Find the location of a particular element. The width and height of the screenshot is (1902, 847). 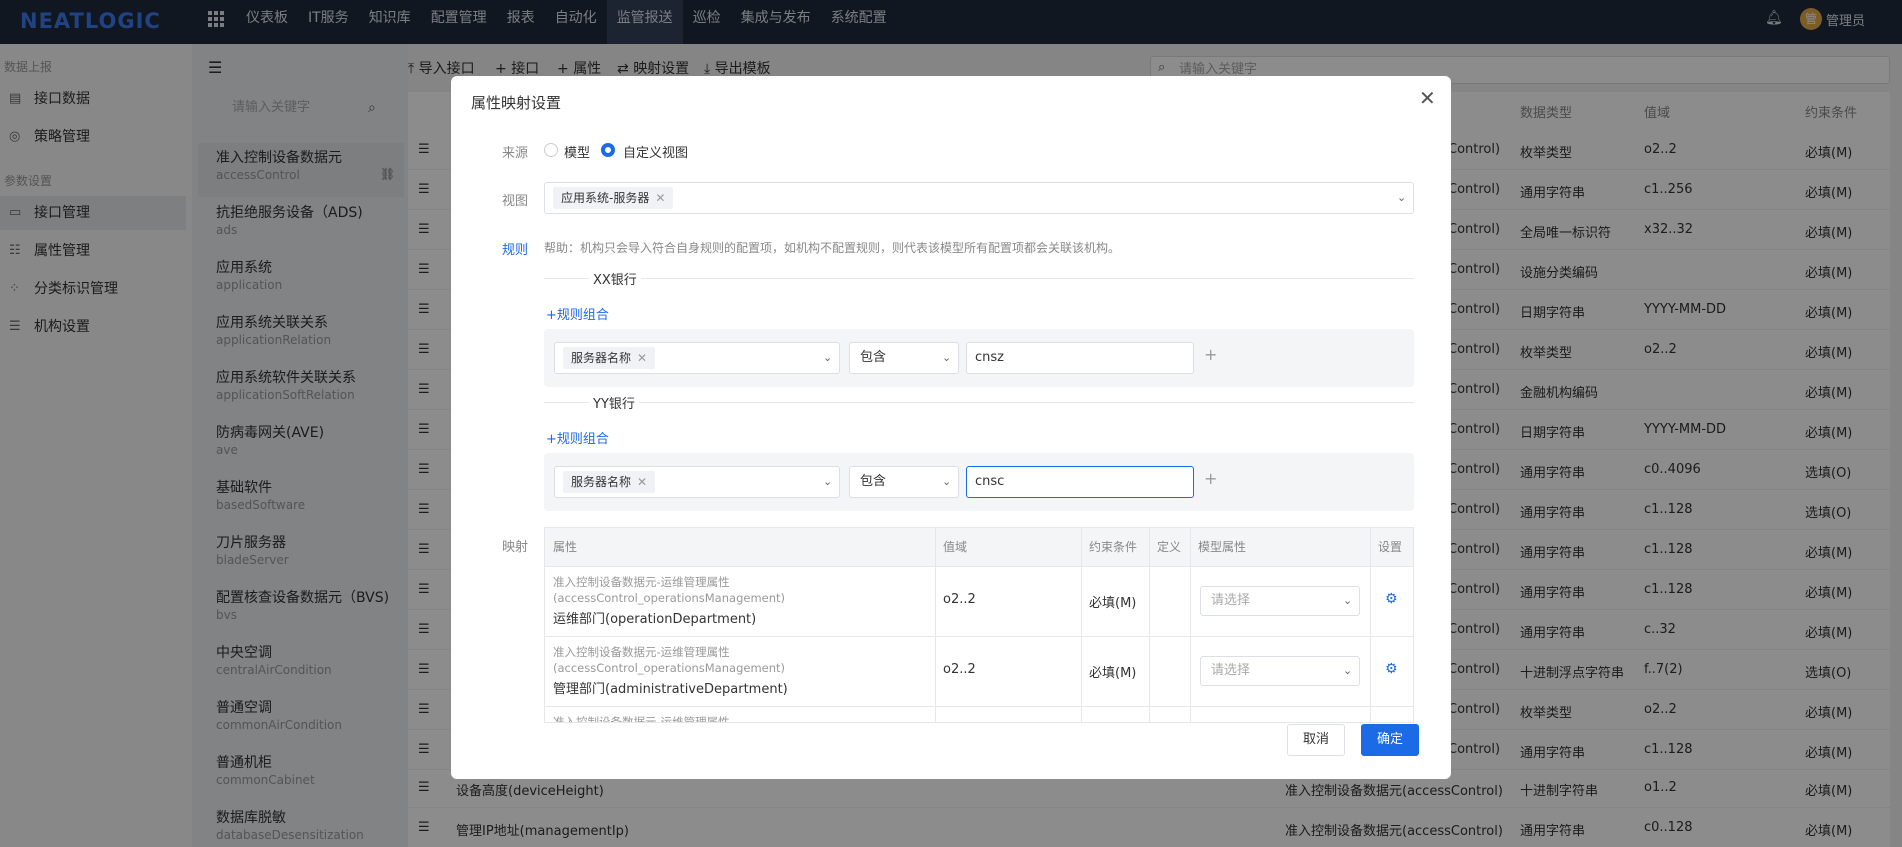

column-header-definition: 定义 is located at coordinates (1169, 547).